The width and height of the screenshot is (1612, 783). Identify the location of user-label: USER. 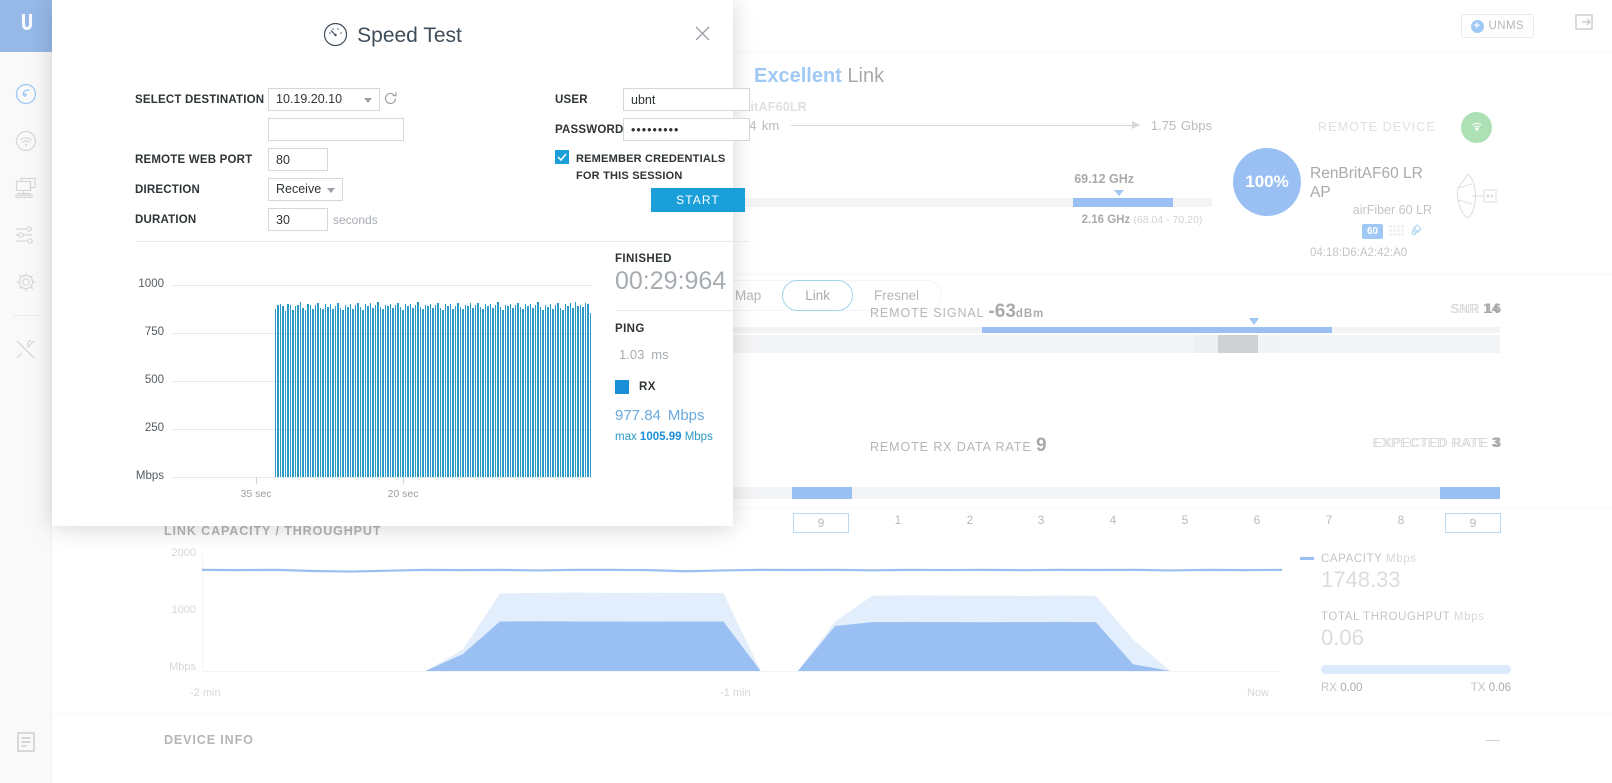
(571, 100).